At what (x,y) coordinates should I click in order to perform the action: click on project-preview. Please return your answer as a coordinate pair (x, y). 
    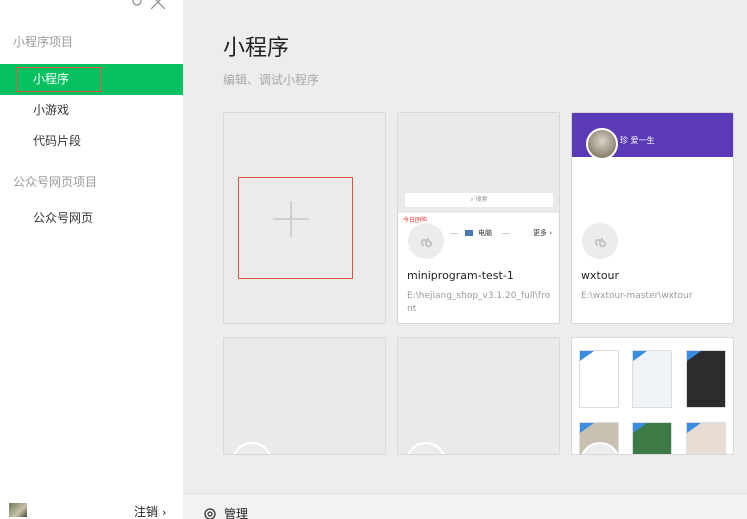
    Looking at the image, I should click on (652, 396).